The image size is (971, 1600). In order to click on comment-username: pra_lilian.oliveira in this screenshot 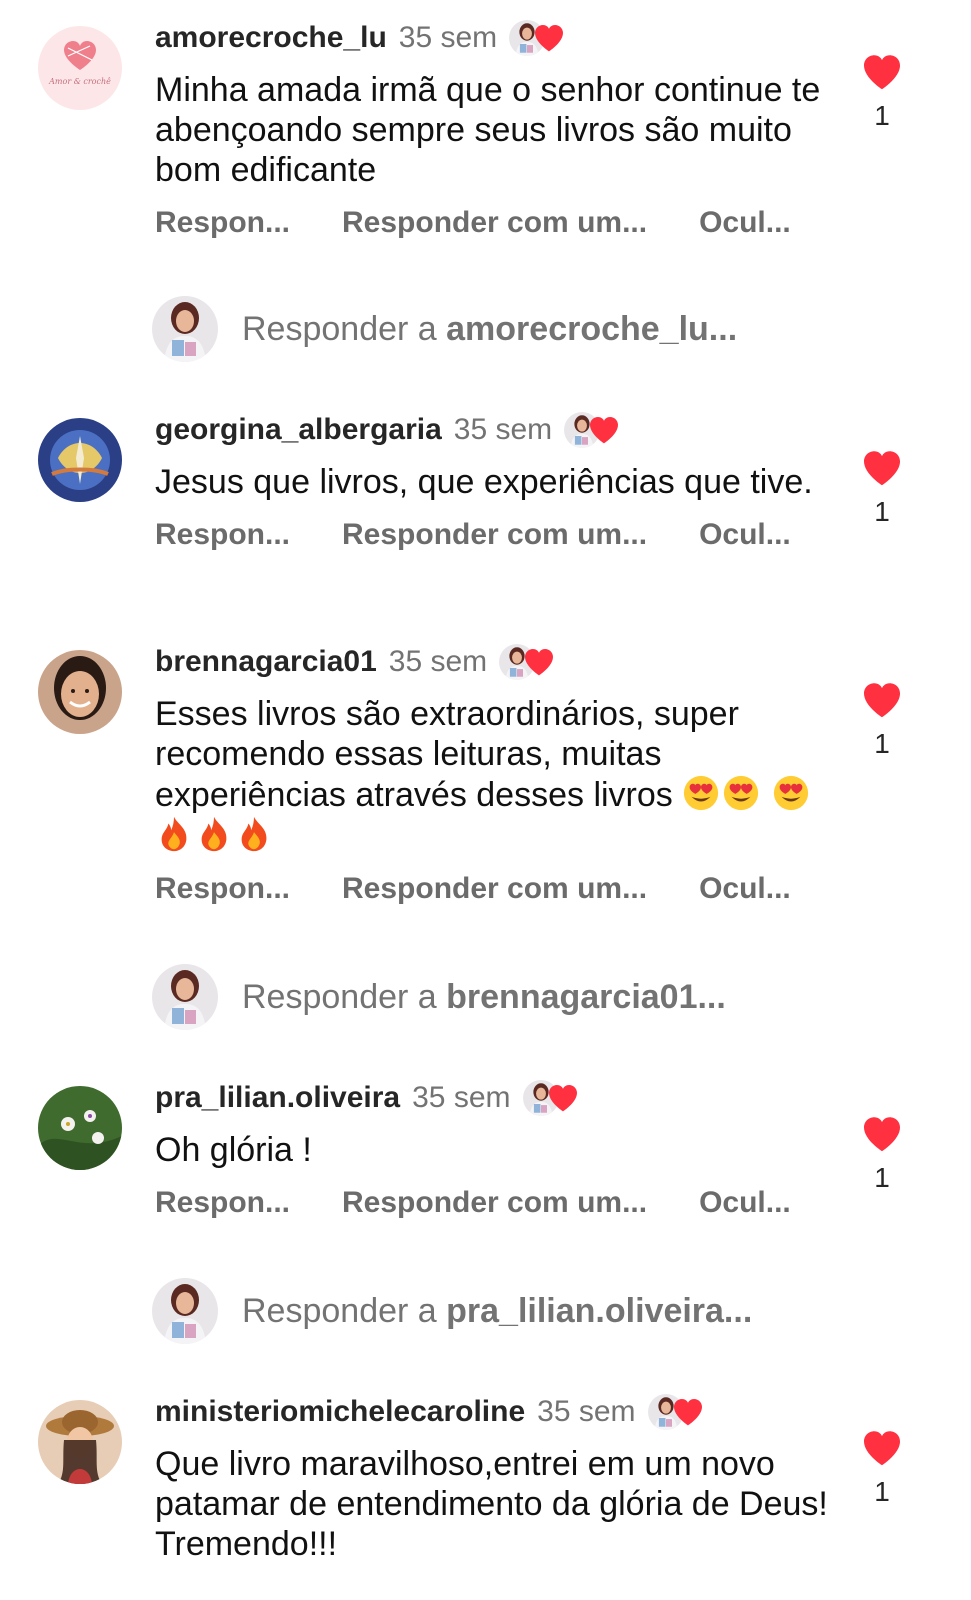, I will do `click(277, 1098)`.